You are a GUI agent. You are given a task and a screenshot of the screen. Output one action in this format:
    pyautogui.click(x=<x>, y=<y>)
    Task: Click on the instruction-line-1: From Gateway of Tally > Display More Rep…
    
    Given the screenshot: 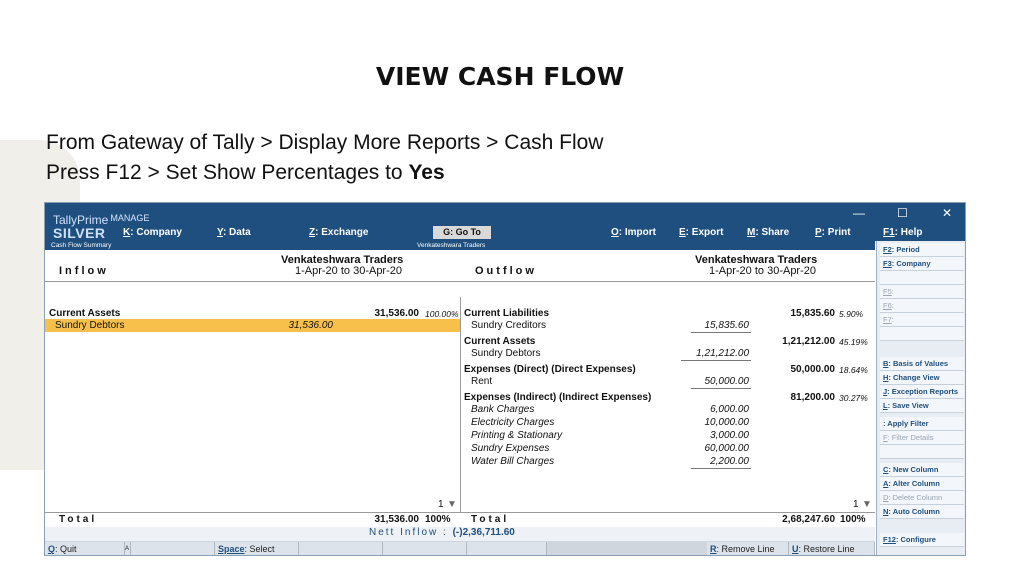 What is the action you would take?
    pyautogui.click(x=325, y=142)
    